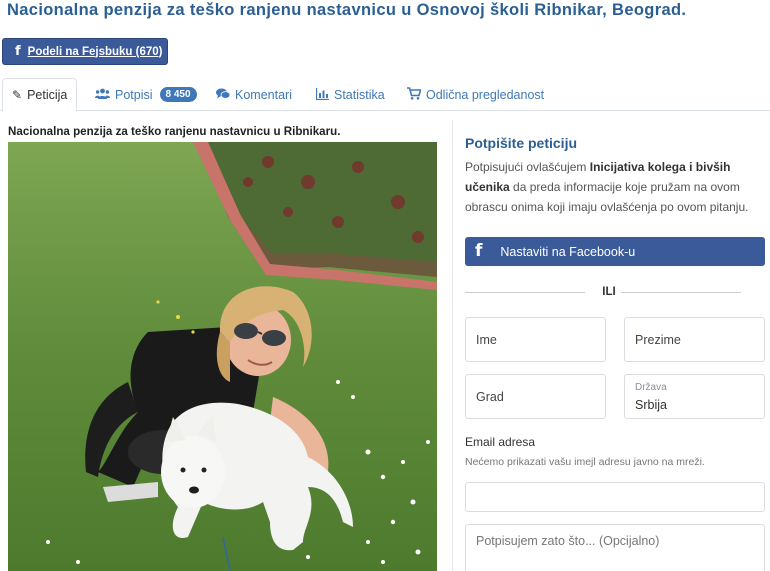 Image resolution: width=770 pixels, height=571 pixels. I want to click on country-value: Srbija, so click(651, 405).